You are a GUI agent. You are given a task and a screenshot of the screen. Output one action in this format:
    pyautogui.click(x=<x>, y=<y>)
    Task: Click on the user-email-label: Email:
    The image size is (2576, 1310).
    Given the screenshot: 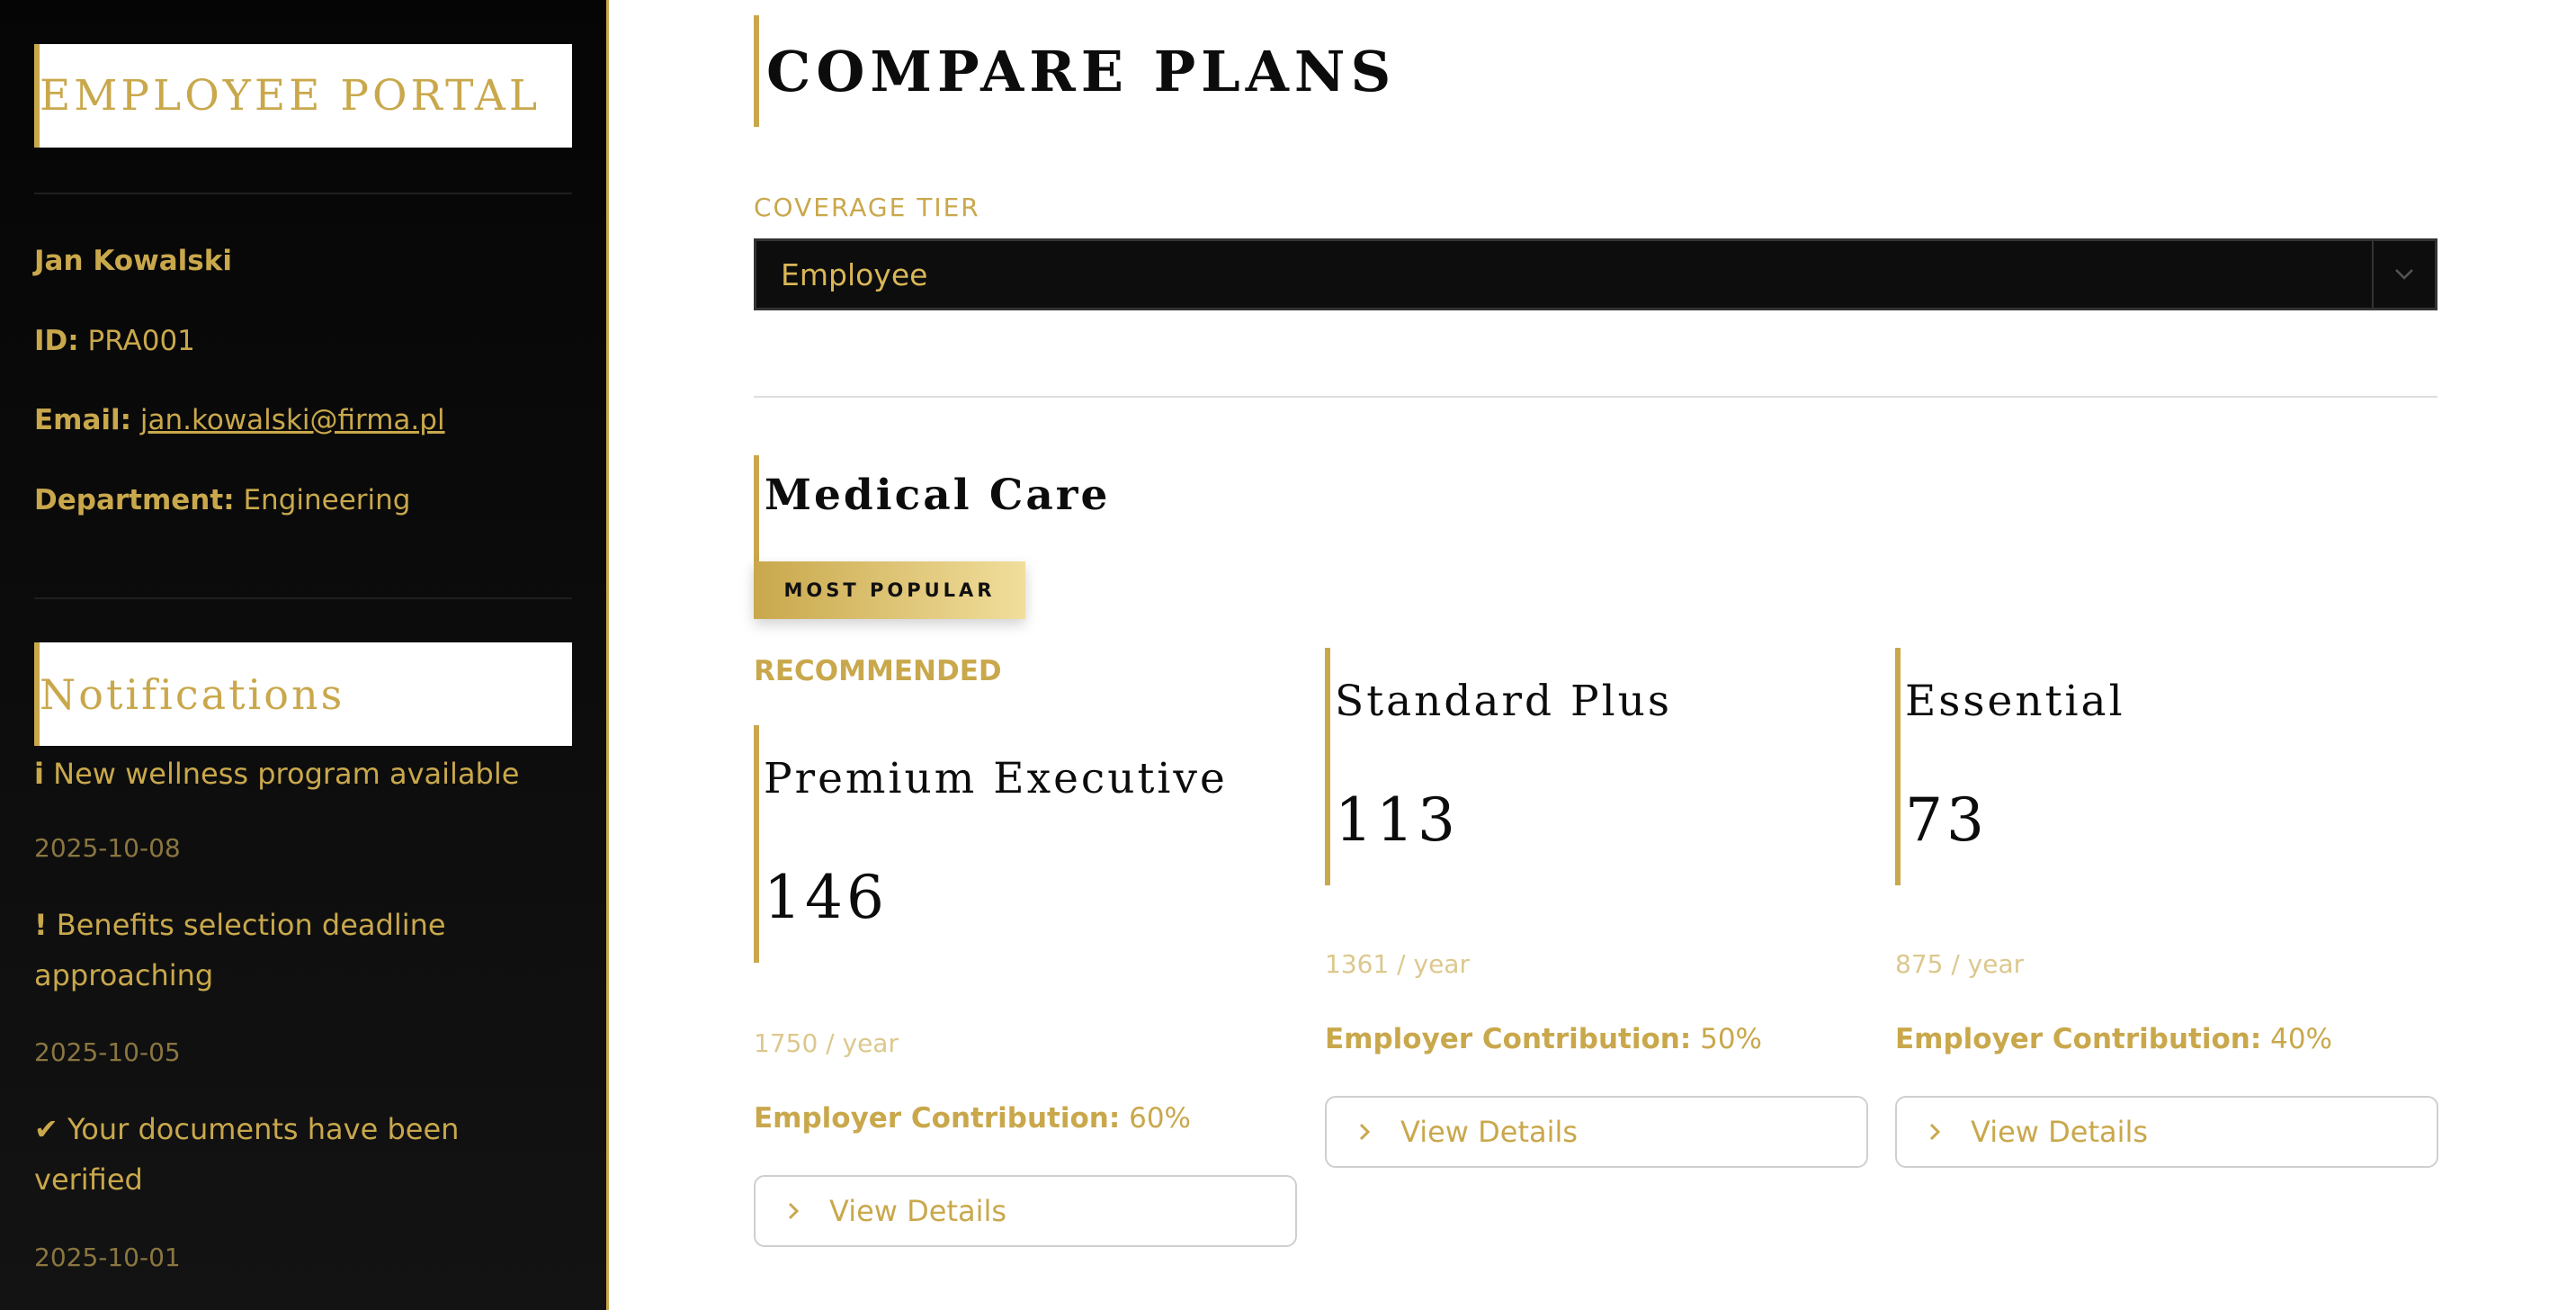 What is the action you would take?
    pyautogui.click(x=83, y=420)
    